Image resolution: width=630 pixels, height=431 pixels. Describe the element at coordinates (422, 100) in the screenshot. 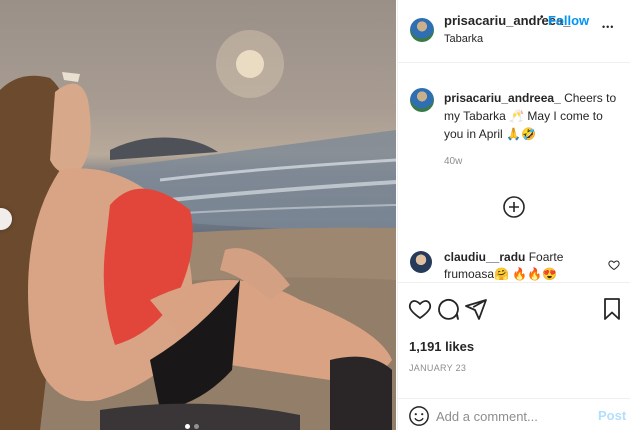

I see `caption-avatar` at that location.